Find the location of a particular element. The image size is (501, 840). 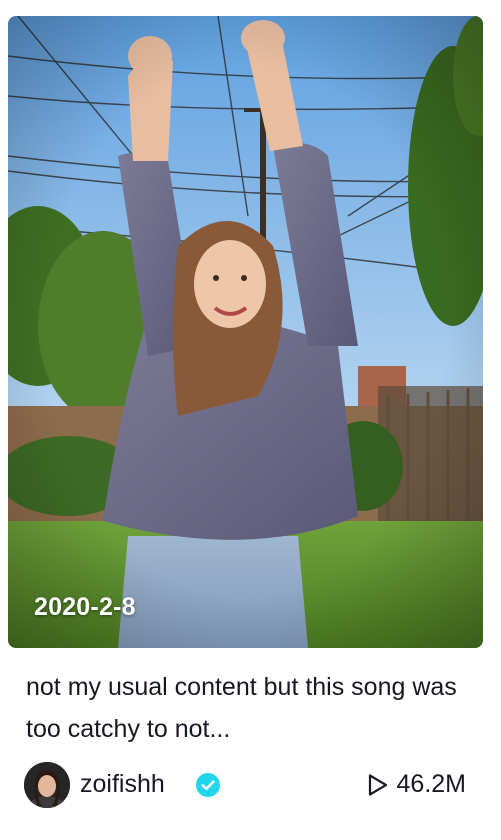

play-outline-icon is located at coordinates (377, 784).